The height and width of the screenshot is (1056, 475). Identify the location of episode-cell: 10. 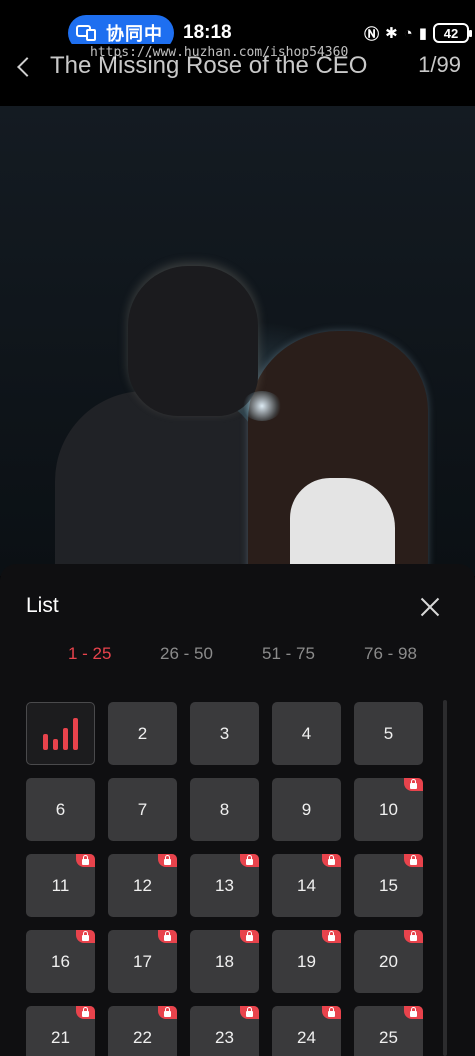
(388, 809).